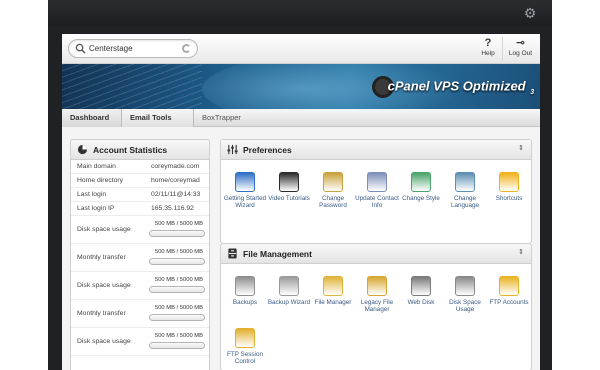 The height and width of the screenshot is (370, 600). What do you see at coordinates (421, 198) in the screenshot?
I see `tile-label: Change Style` at bounding box center [421, 198].